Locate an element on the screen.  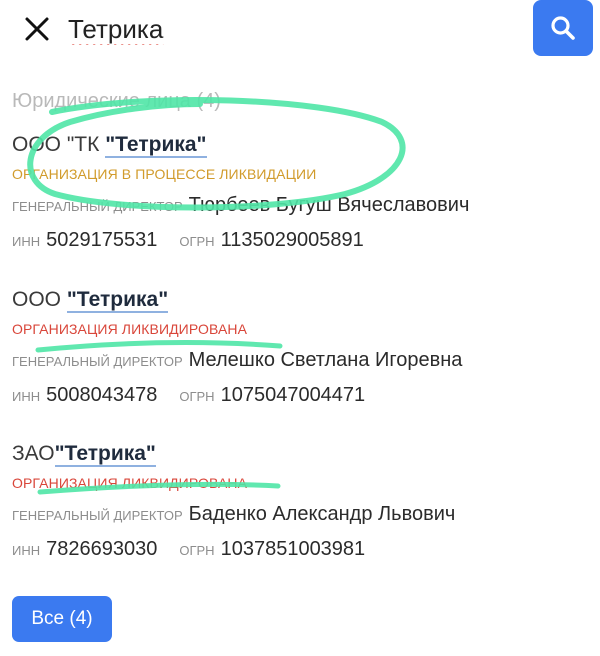
search-input is located at coordinates (268, 29).